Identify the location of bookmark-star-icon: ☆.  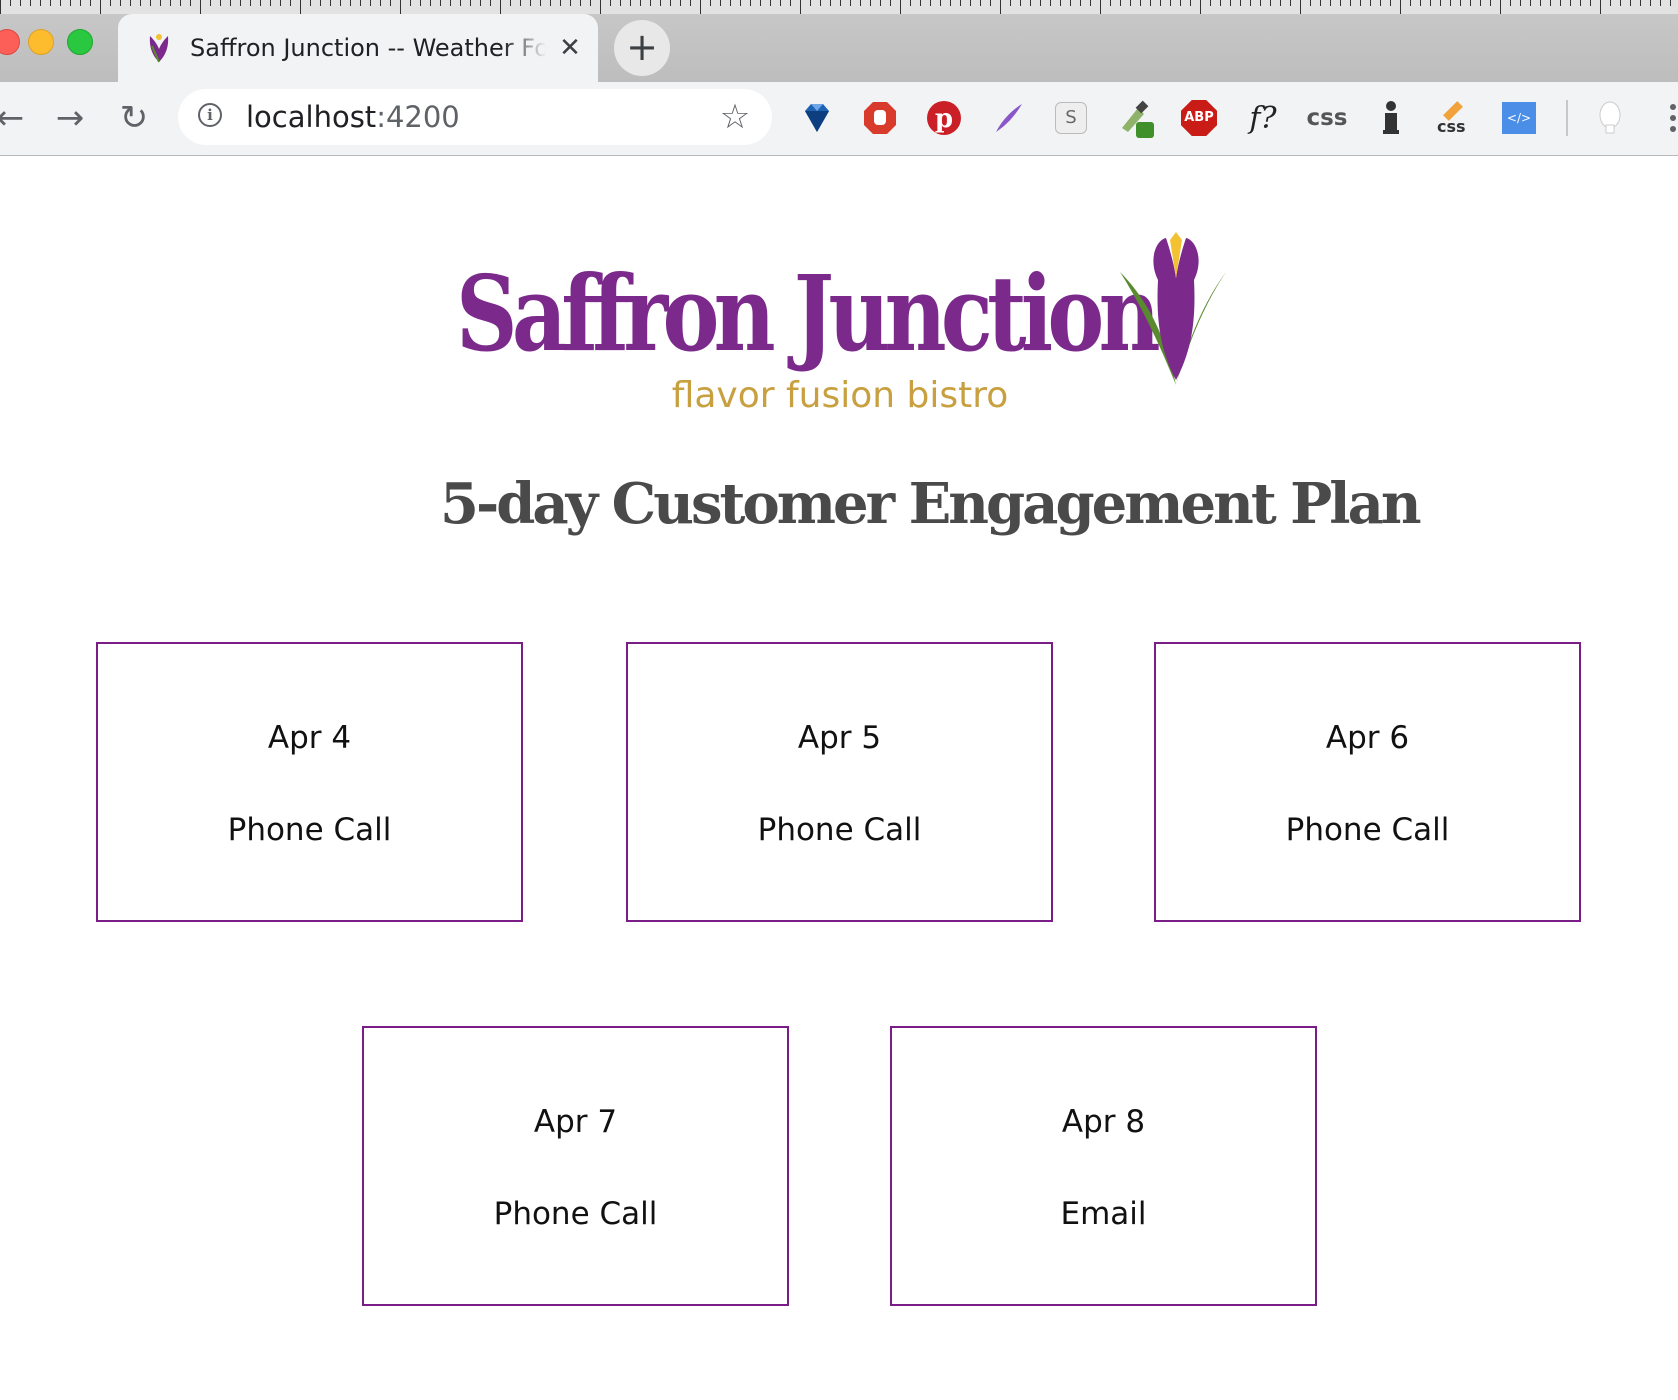
(735, 117).